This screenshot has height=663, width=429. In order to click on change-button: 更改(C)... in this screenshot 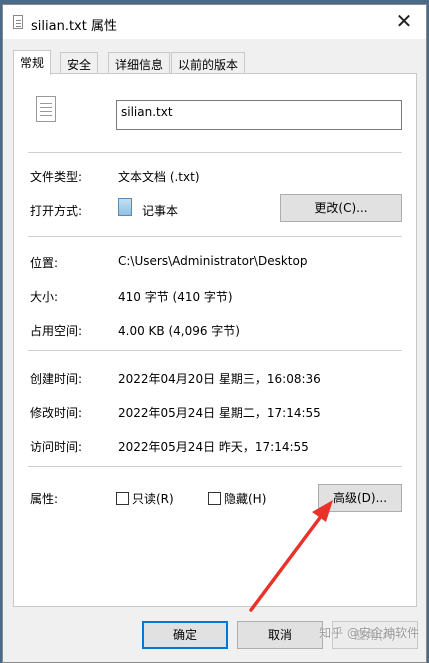, I will do `click(341, 208)`.